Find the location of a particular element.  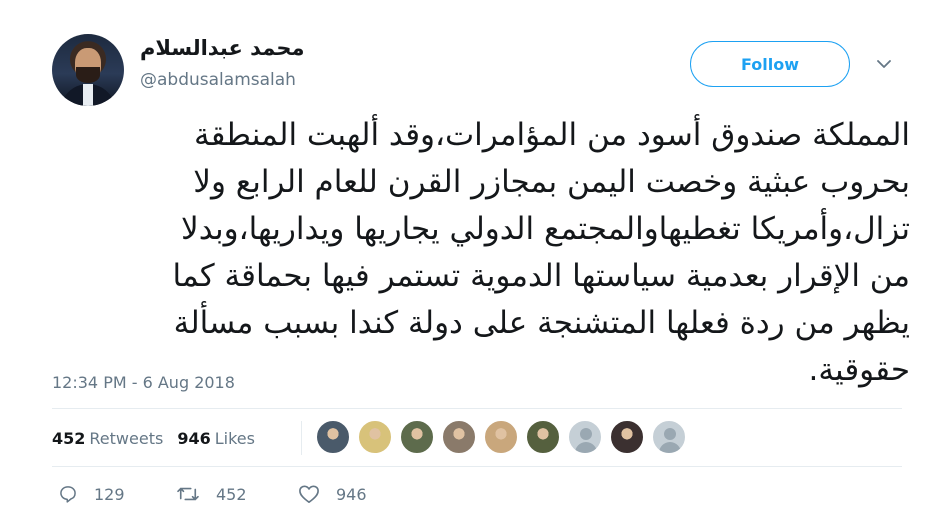

likes-label: Likes is located at coordinates (234, 438).